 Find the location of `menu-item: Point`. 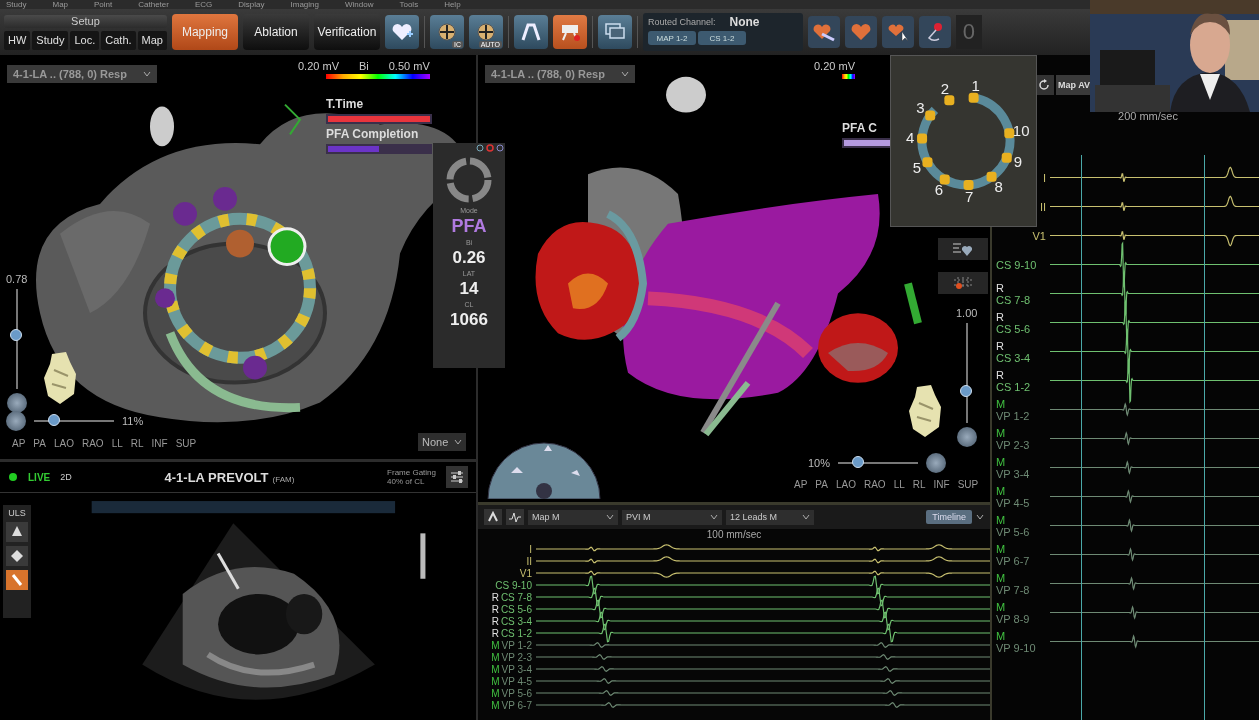

menu-item: Point is located at coordinates (103, 4).